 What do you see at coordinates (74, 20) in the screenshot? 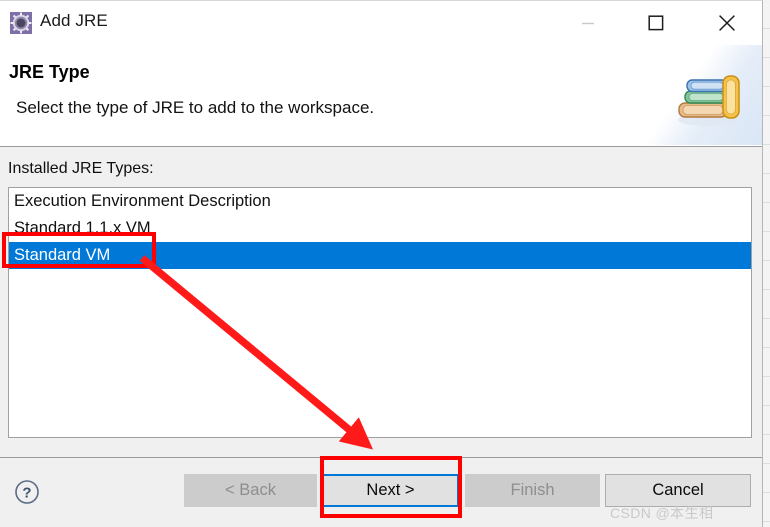
I see `window-title: Add JRE` at bounding box center [74, 20].